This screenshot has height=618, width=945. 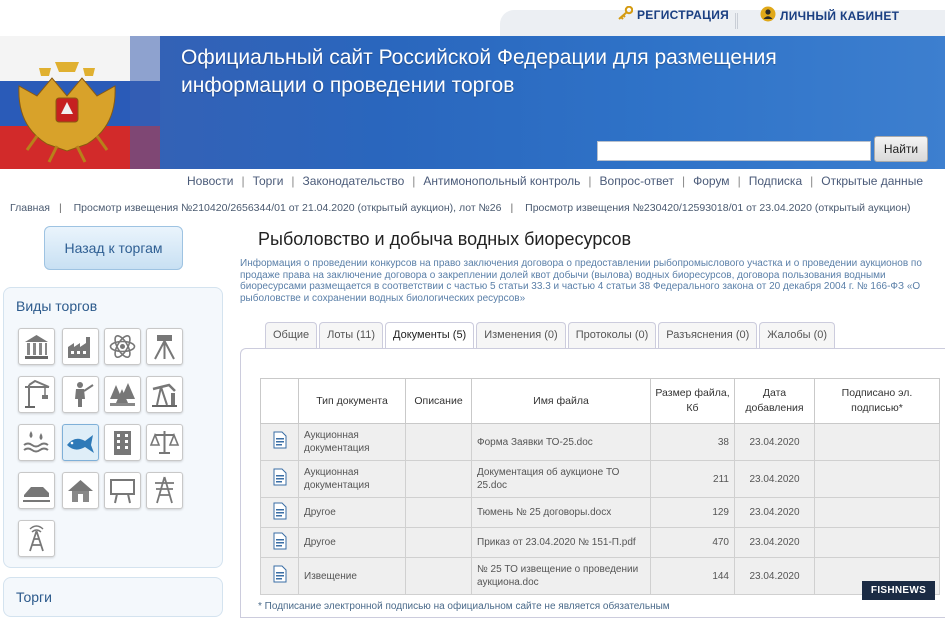 What do you see at coordinates (122, 394) in the screenshot?
I see `forest-icon` at bounding box center [122, 394].